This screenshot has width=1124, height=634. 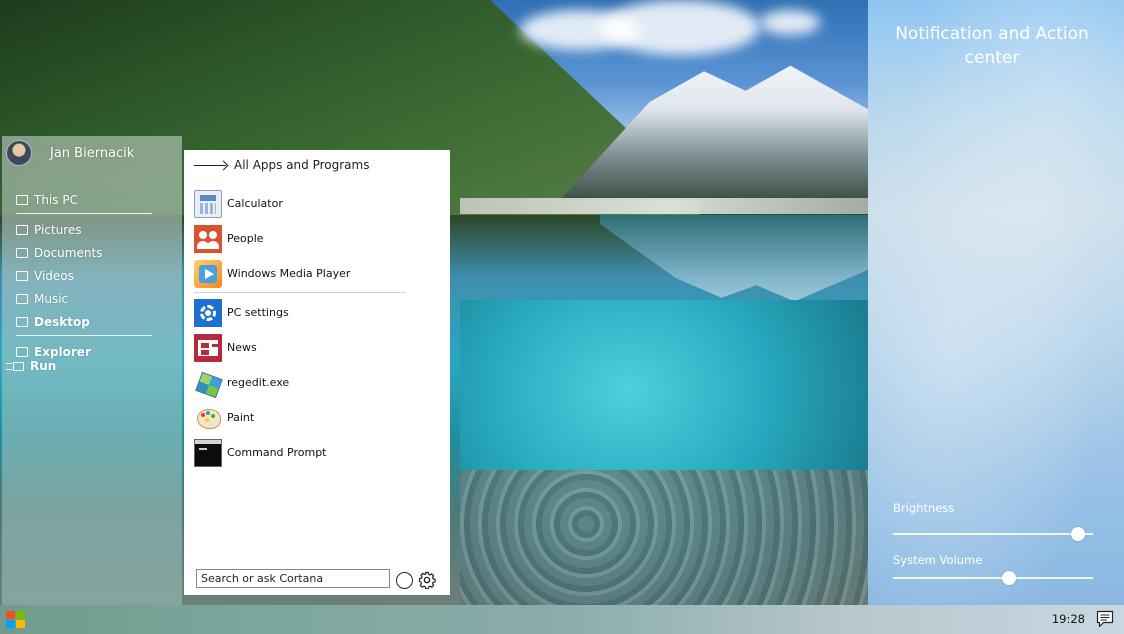 I want to click on cortana-search-input, so click(x=293, y=578).